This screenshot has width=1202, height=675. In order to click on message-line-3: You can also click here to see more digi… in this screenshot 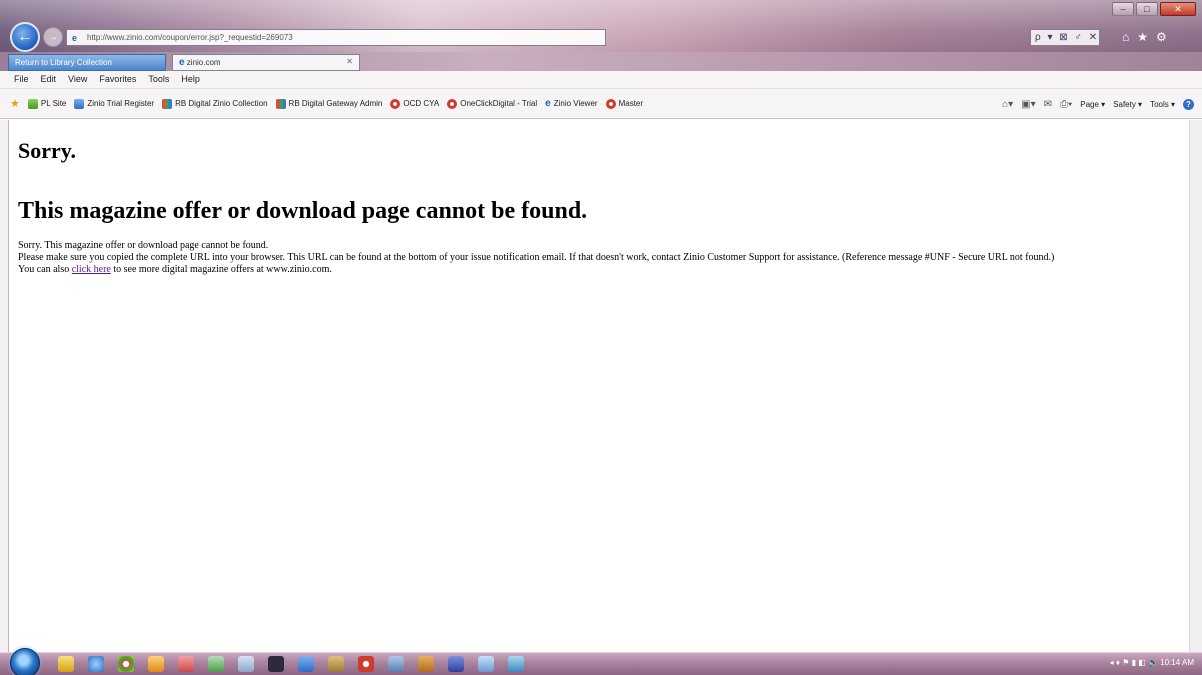, I will do `click(600, 270)`.